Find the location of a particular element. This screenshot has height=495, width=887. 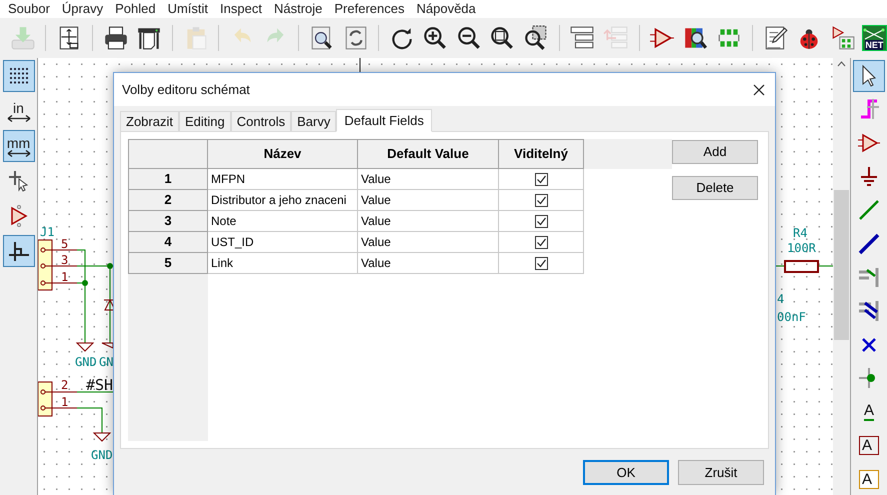

netlist-icon: NET is located at coordinates (874, 38).